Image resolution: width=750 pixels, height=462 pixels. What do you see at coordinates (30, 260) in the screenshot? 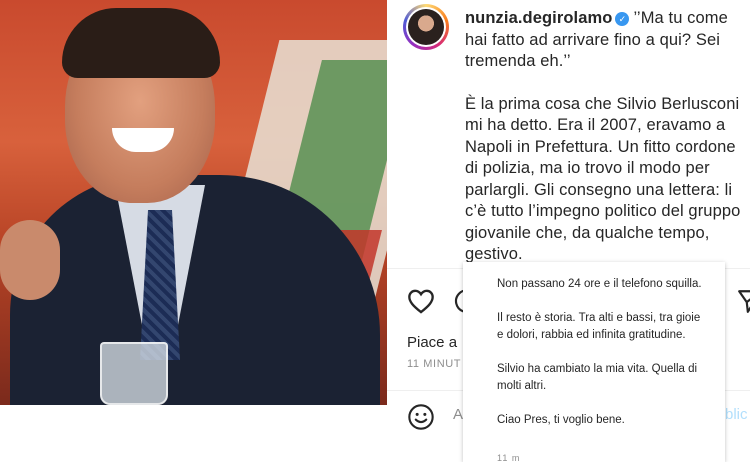
I see `photo-hand` at bounding box center [30, 260].